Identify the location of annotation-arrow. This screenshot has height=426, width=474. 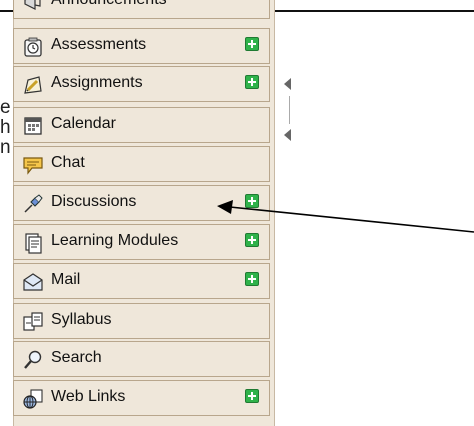
(345, 216).